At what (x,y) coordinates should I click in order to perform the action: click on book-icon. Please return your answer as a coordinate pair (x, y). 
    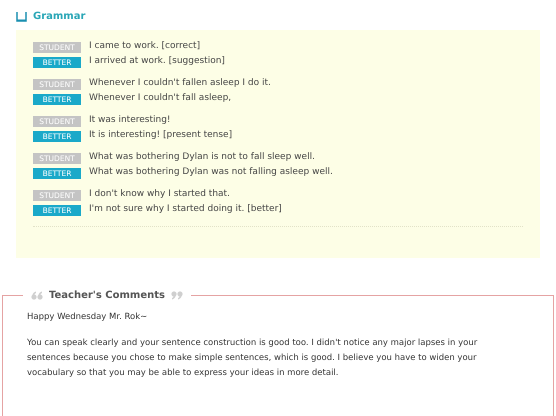
    Looking at the image, I should click on (21, 16).